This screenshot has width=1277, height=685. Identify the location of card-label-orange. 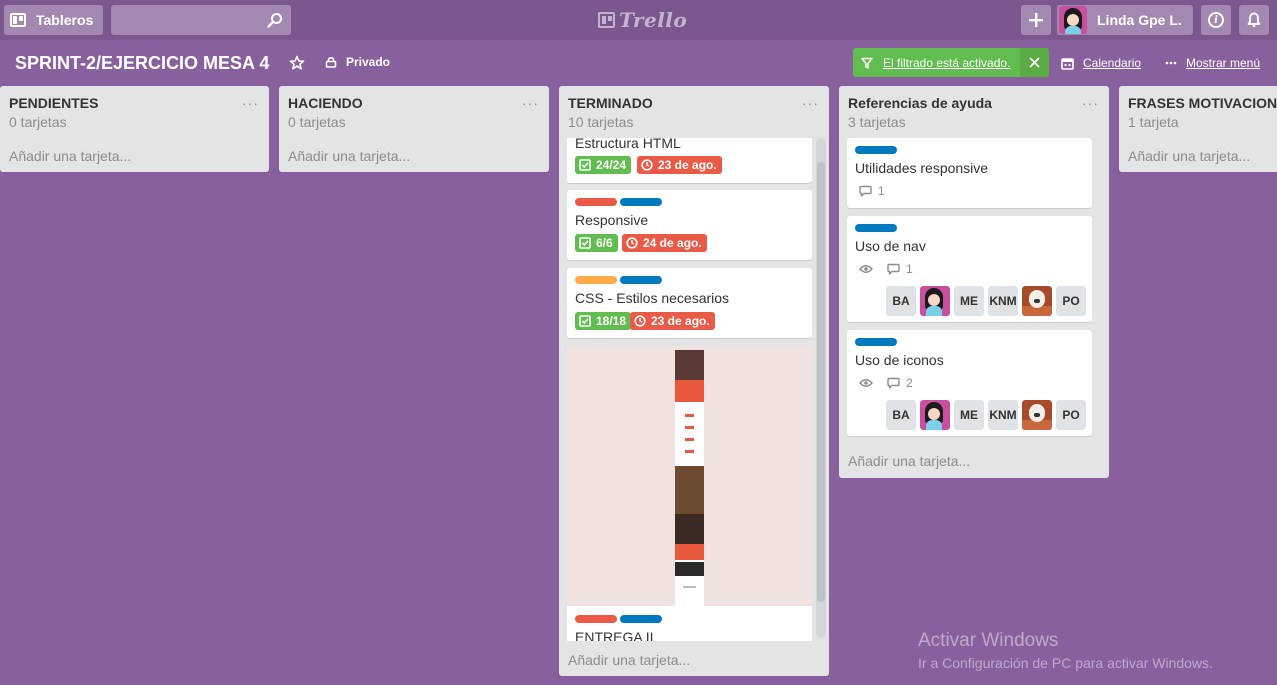
(596, 280).